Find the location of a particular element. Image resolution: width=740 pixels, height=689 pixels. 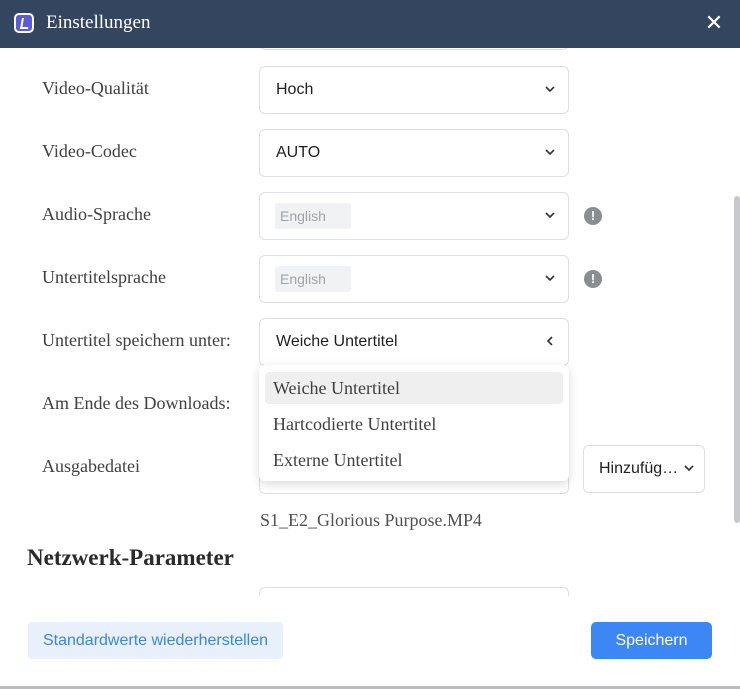

restore-defaults-button: Standardwerte wiederherstellen is located at coordinates (155, 640).